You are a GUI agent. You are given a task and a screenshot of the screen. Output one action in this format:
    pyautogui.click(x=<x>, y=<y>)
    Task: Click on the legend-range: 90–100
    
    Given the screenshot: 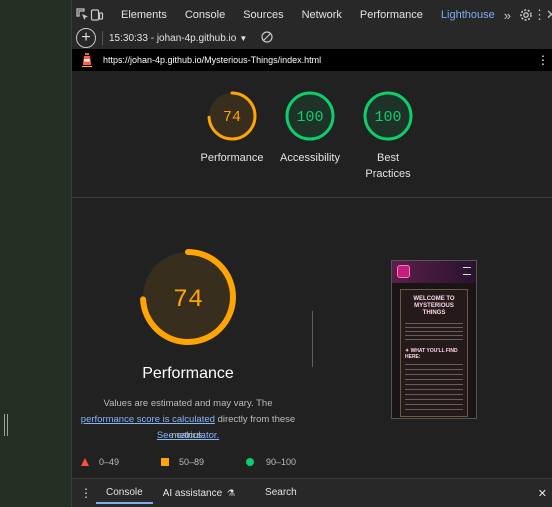 What is the action you would take?
    pyautogui.click(x=281, y=462)
    